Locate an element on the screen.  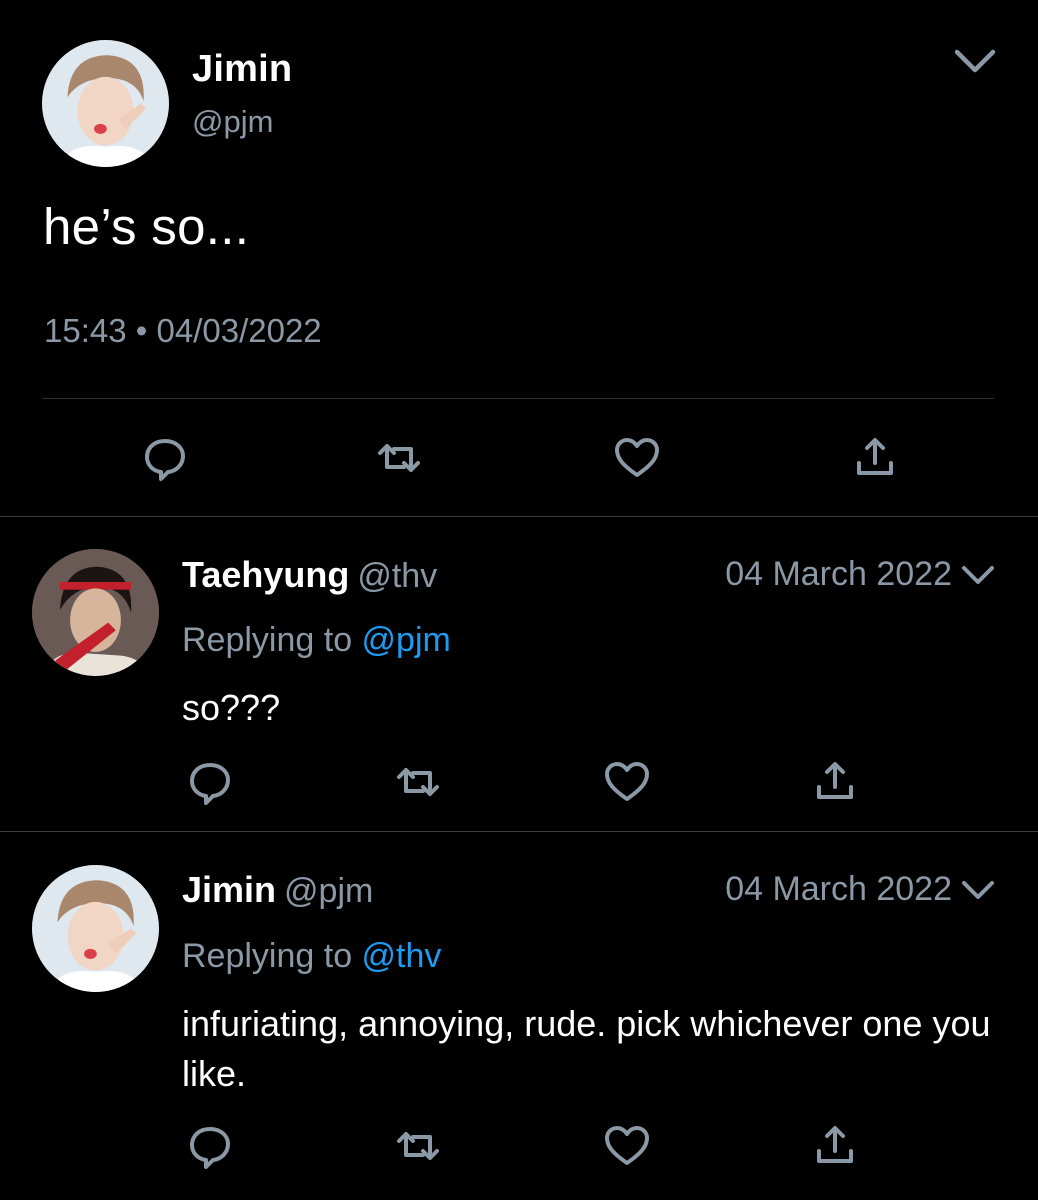
author-name: Jimin @pjm is located at coordinates (277, 890).